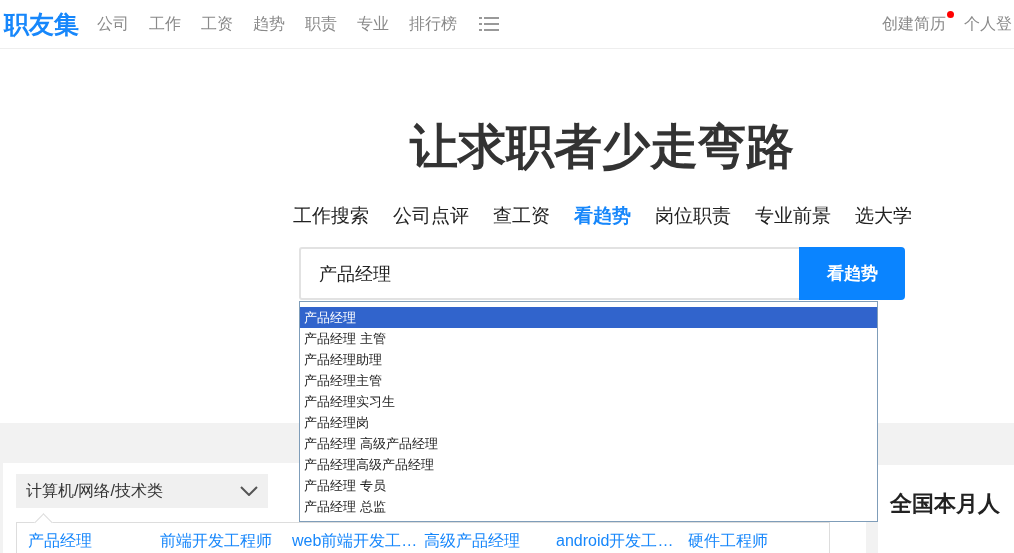  Describe the element at coordinates (792, 216) in the screenshot. I see `search-tab: 专业前景` at that location.